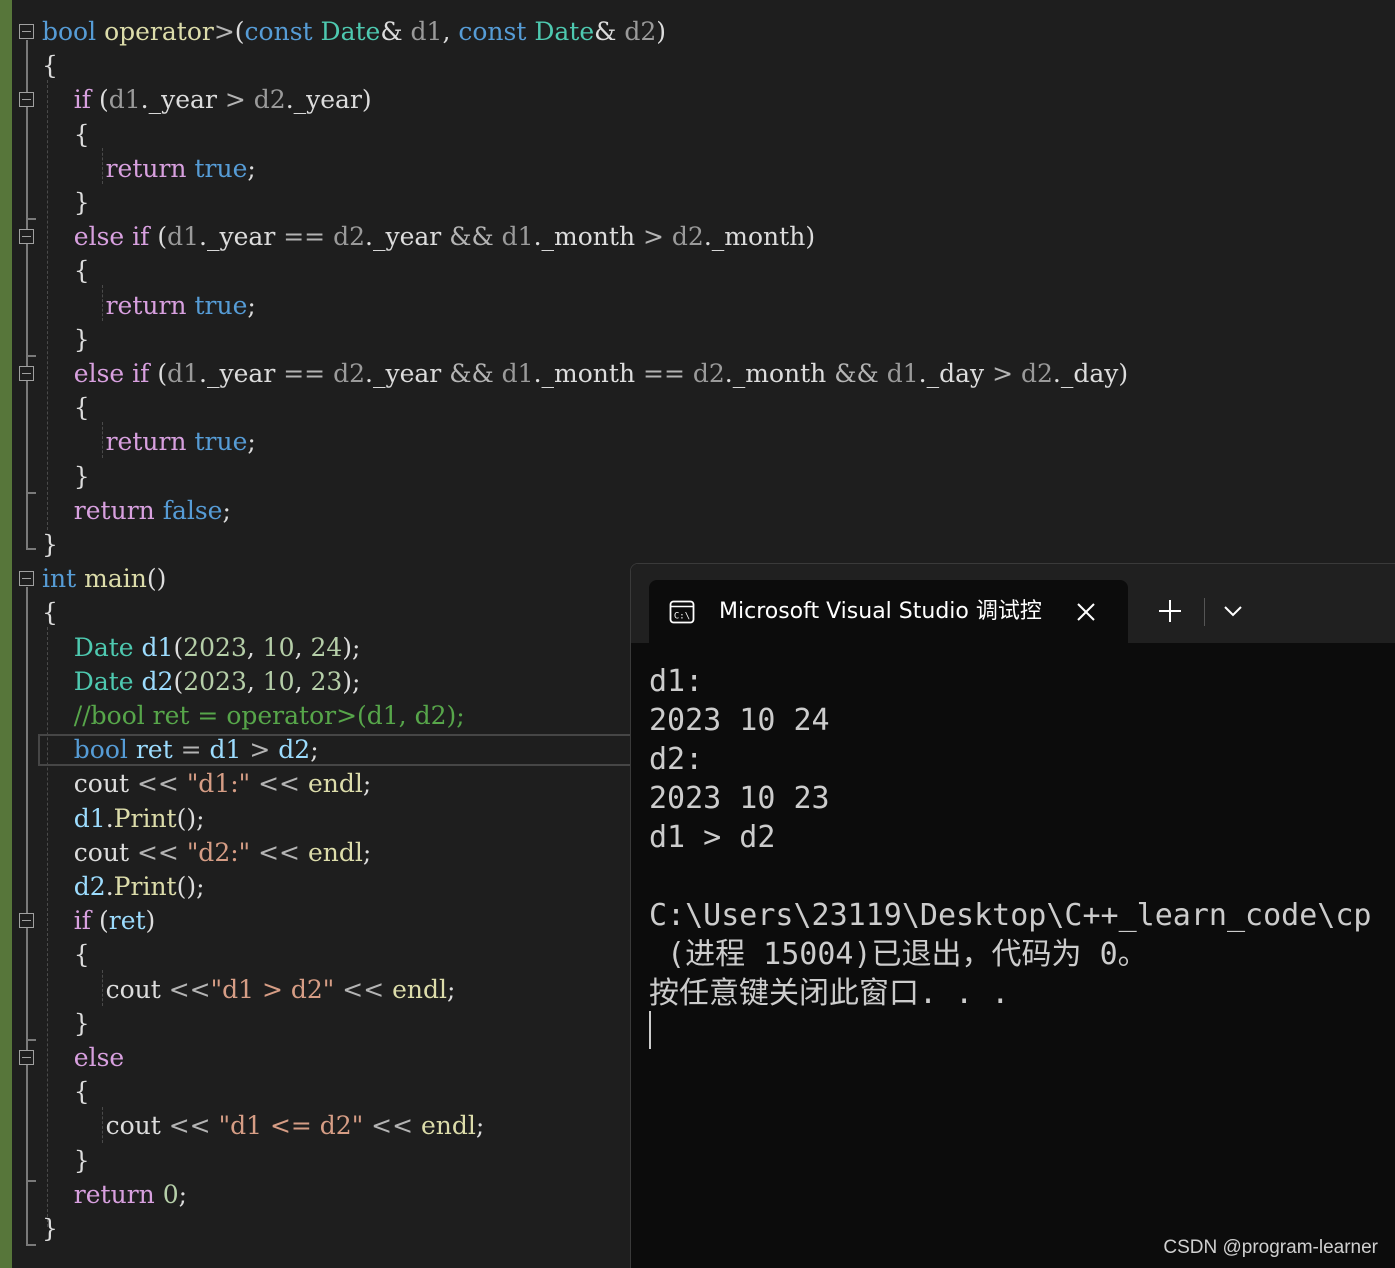  What do you see at coordinates (1086, 612) in the screenshot?
I see `close-icon` at bounding box center [1086, 612].